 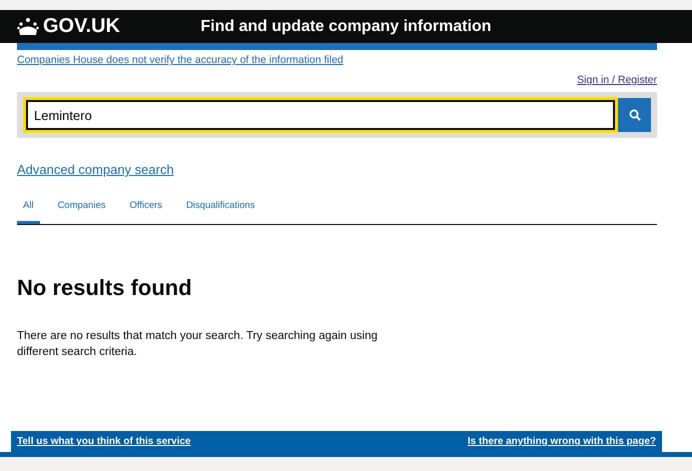 I want to click on tab: All, so click(x=28, y=208).